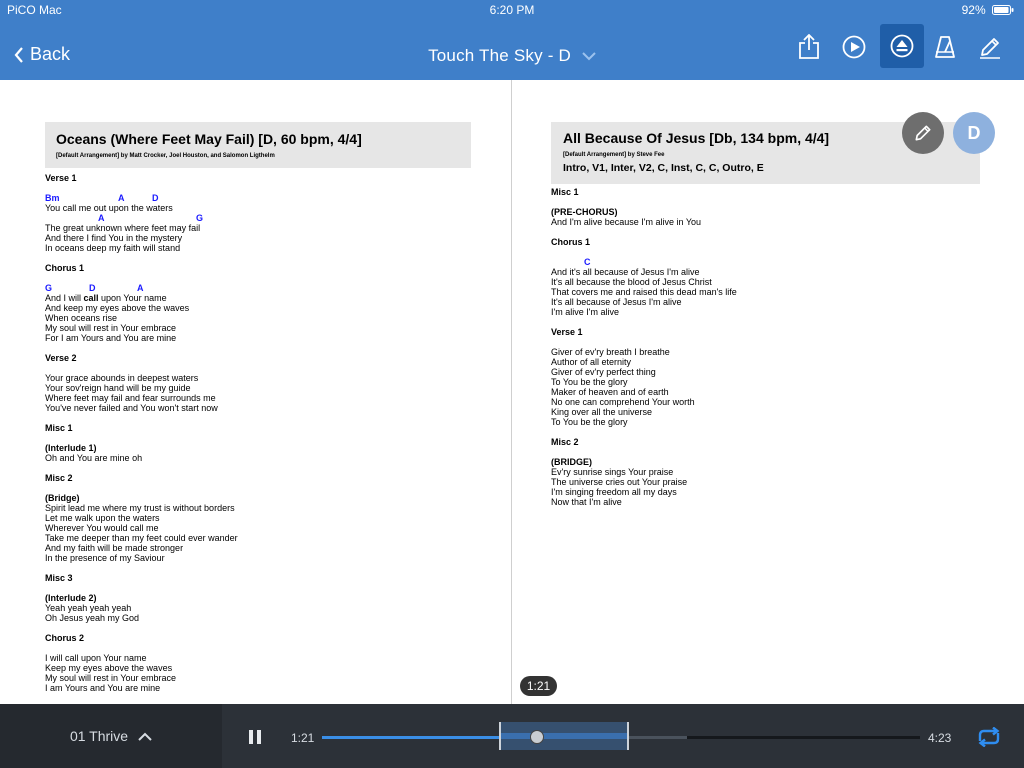  What do you see at coordinates (71, 598) in the screenshot?
I see `section-heading: (Interlude 2)` at bounding box center [71, 598].